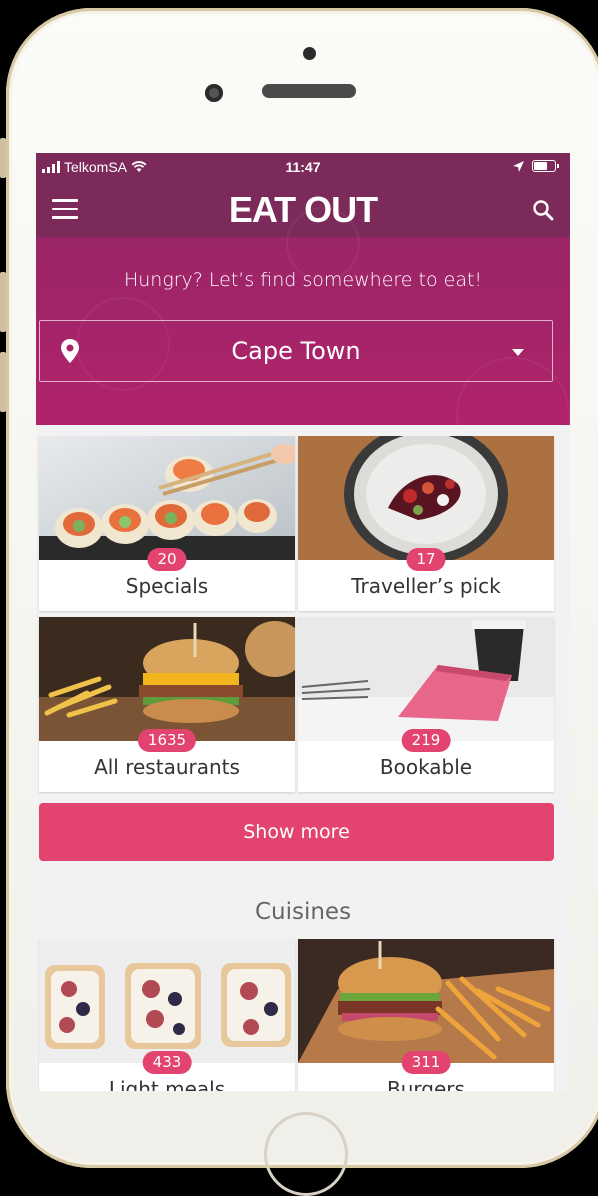 The height and width of the screenshot is (1196, 598). Describe the element at coordinates (518, 352) in the screenshot. I see `chevron-down-icon` at that location.